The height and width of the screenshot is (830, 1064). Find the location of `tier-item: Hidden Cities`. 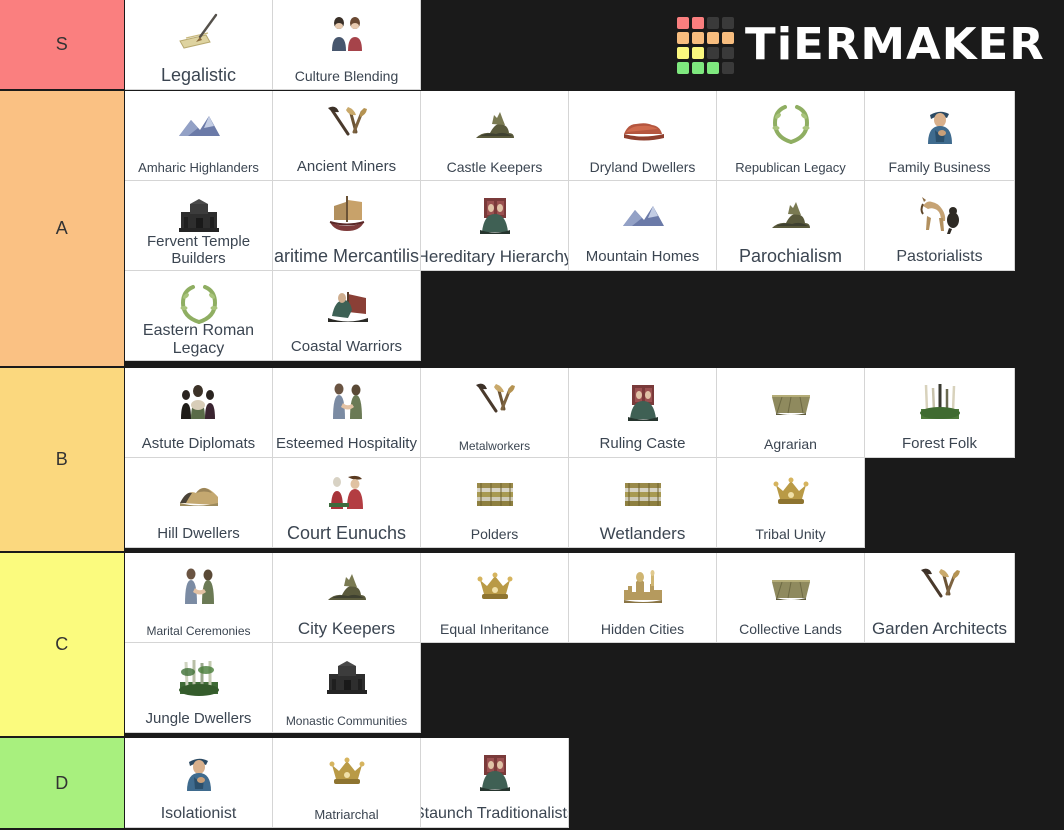

tier-item: Hidden Cities is located at coordinates (643, 598).